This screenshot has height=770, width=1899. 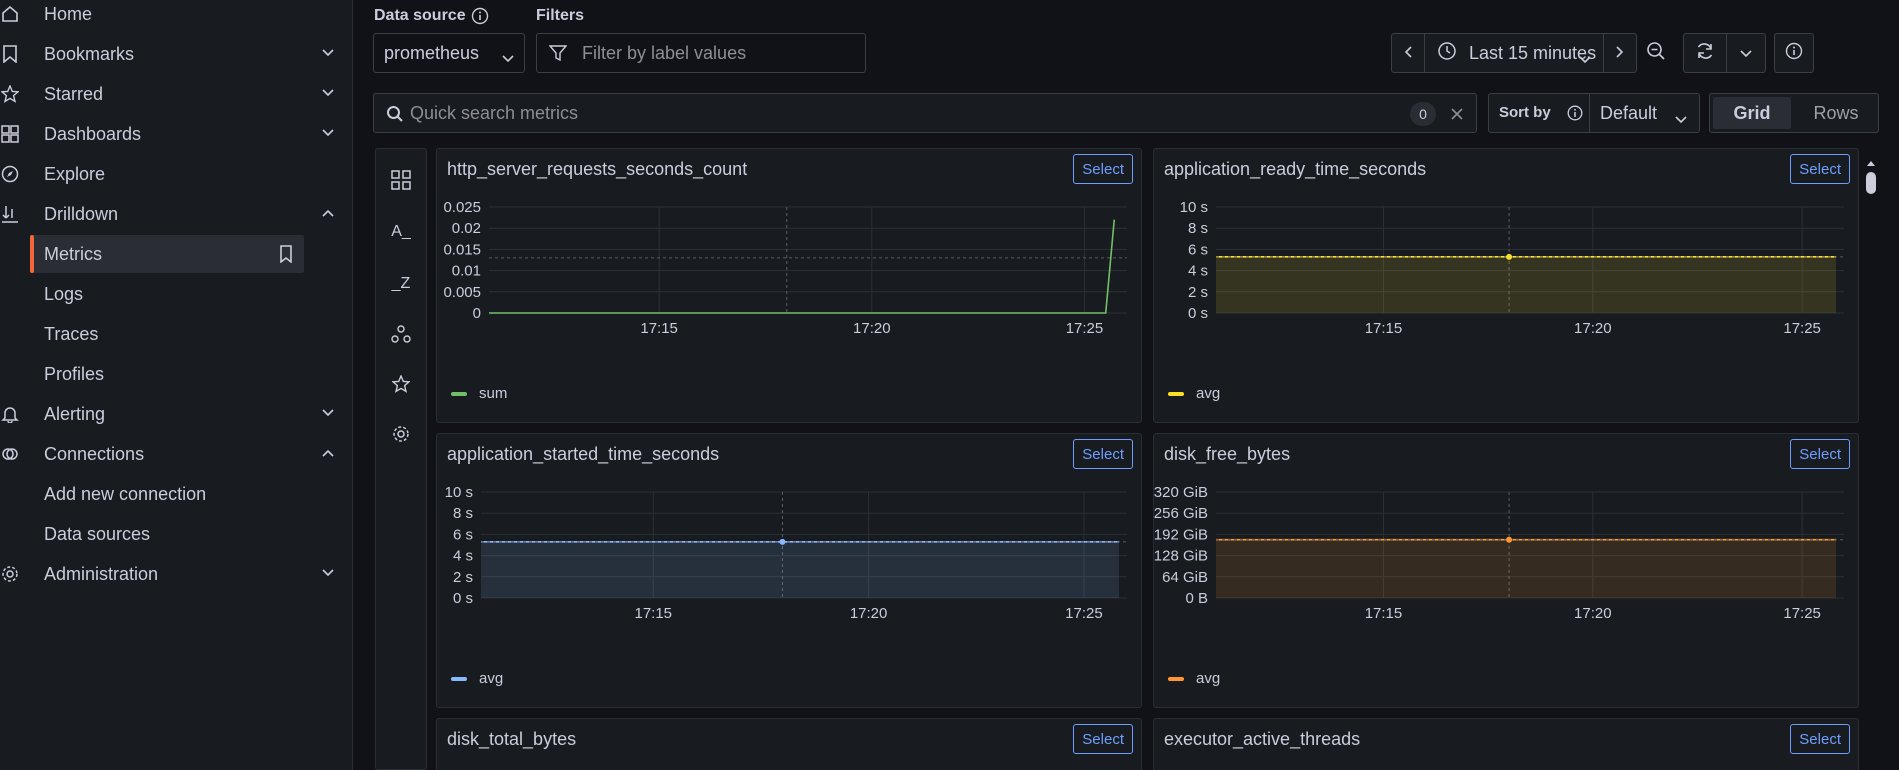 I want to click on time-back-button, so click(x=1408, y=53).